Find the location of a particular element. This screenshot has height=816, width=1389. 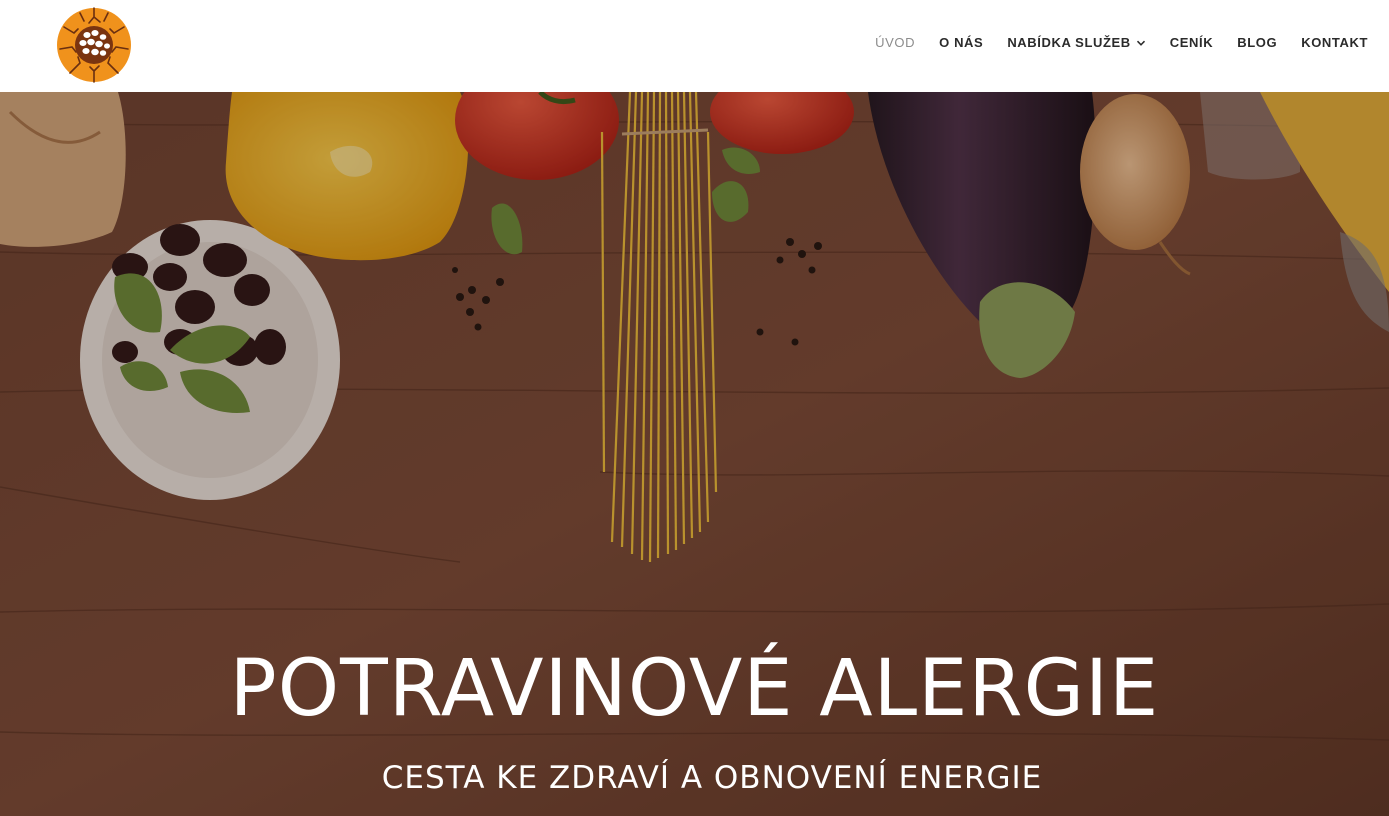

nav-item-cenik: CENÍK is located at coordinates (1191, 43).